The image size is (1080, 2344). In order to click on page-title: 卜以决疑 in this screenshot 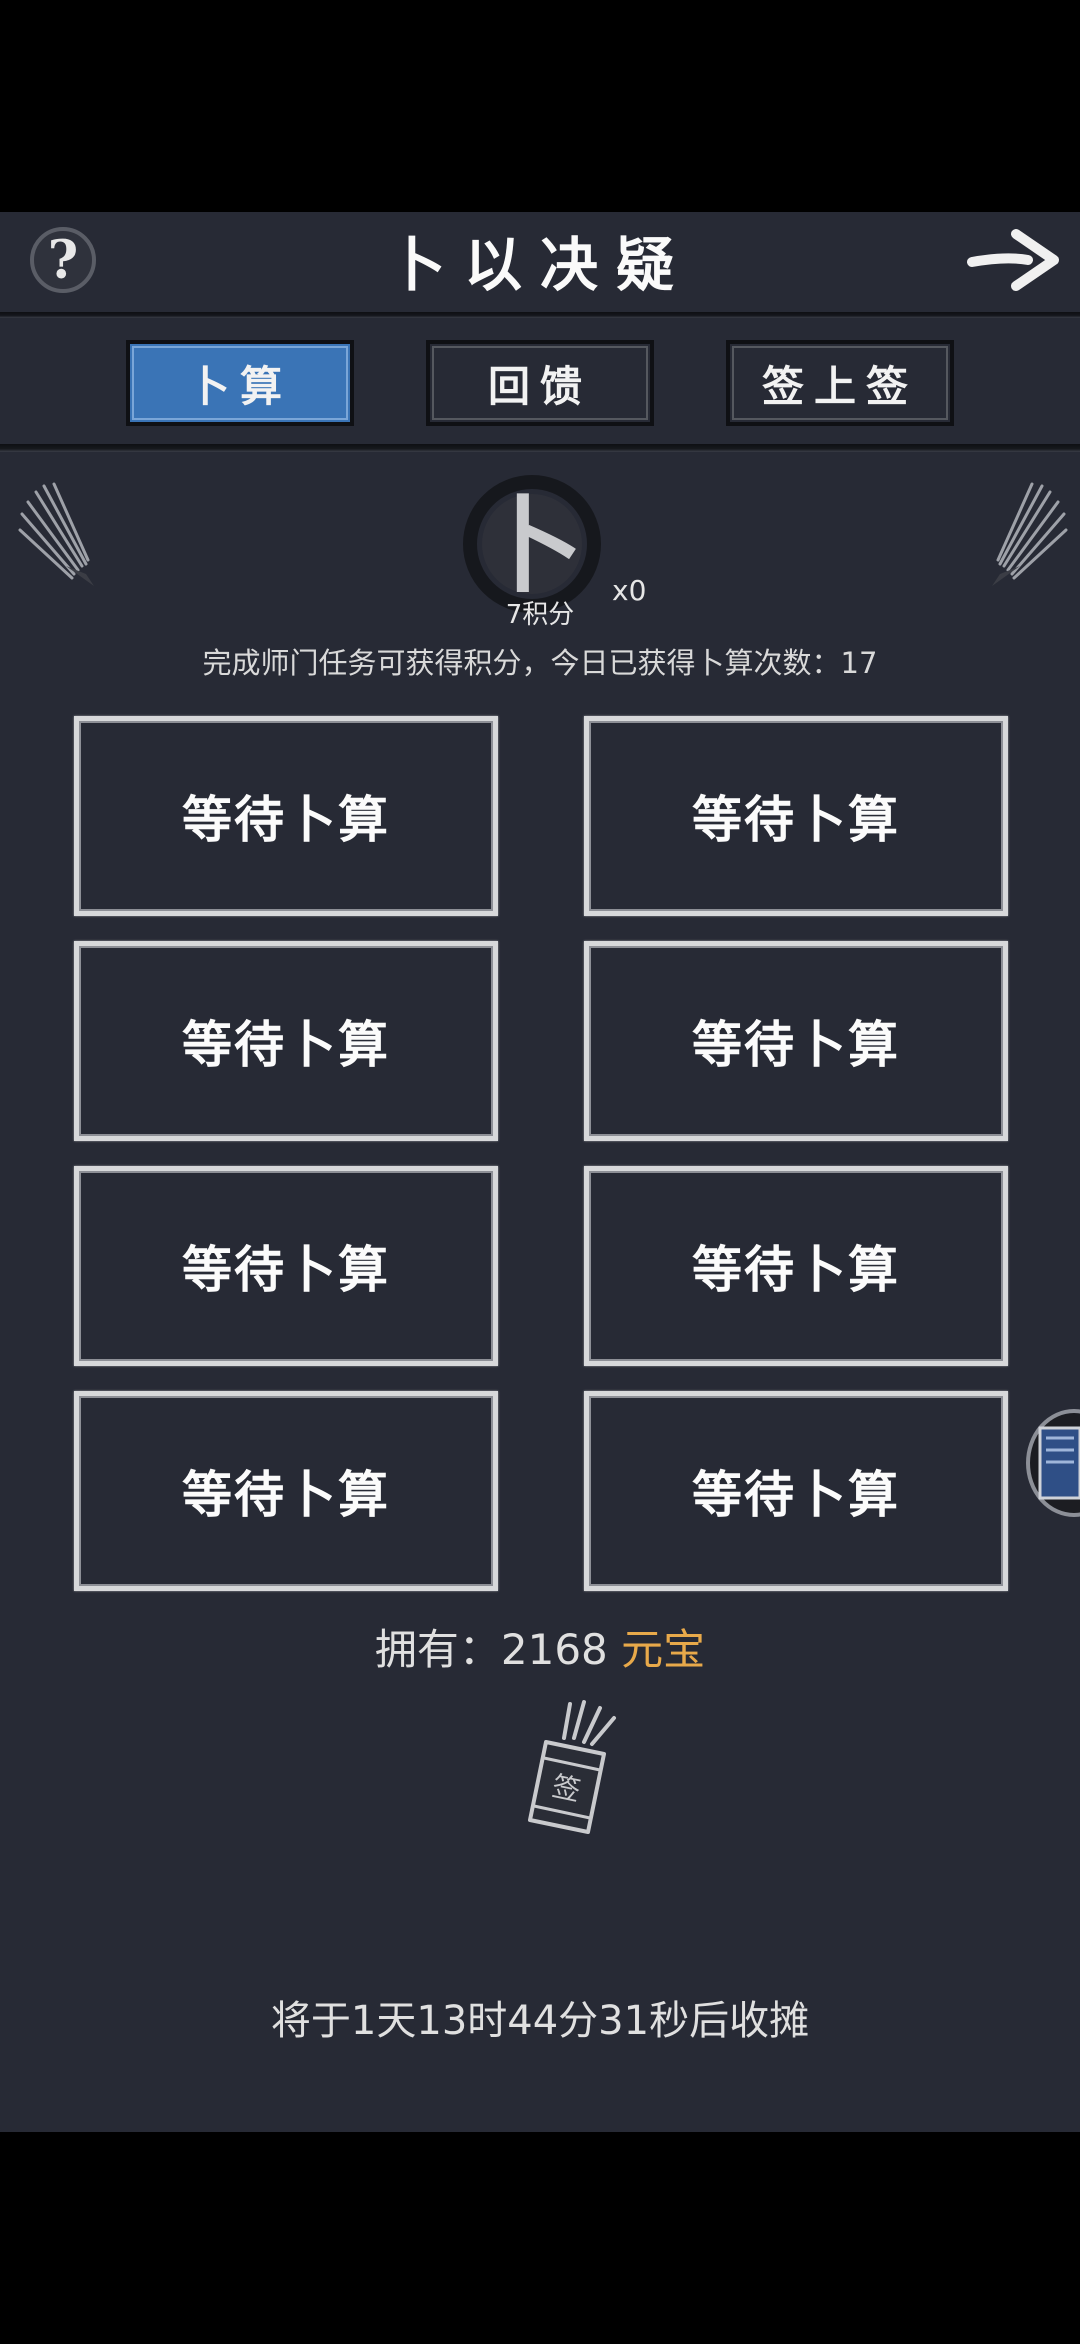, I will do `click(539, 265)`.